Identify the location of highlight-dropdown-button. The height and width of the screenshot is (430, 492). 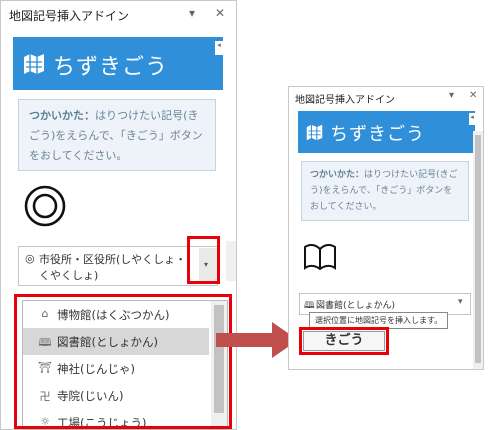
(203, 260).